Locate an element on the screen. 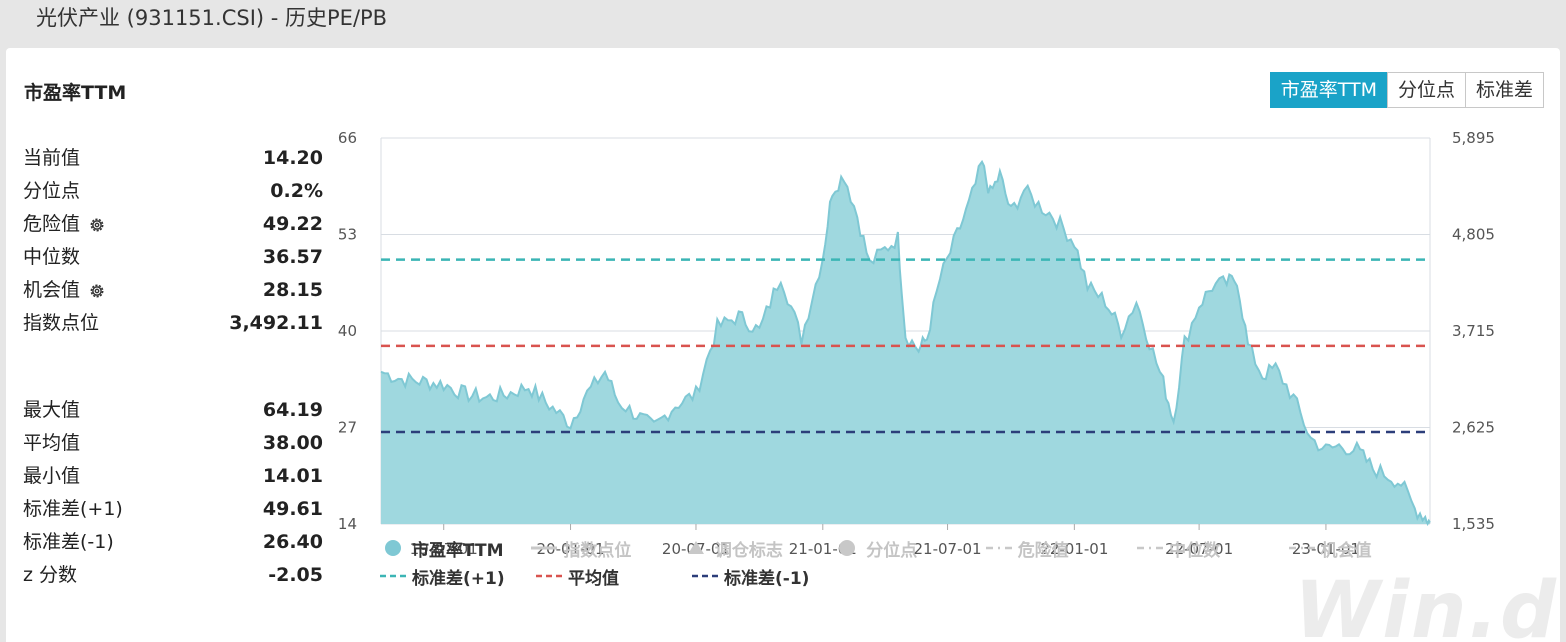  legend-item: 标准差(-1) is located at coordinates (770, 576).